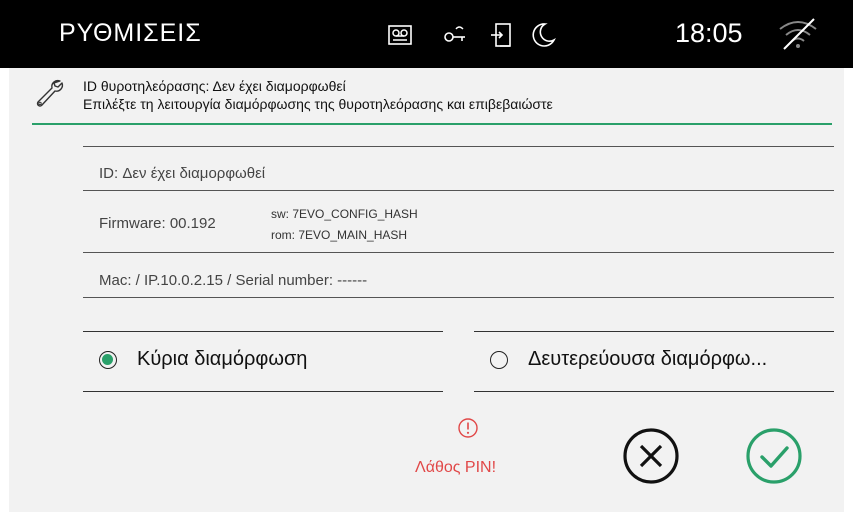 This screenshot has width=853, height=512. Describe the element at coordinates (339, 235) in the screenshot. I see `rom-hash-text: rom: 7EVO_MAIN_HASH` at that location.